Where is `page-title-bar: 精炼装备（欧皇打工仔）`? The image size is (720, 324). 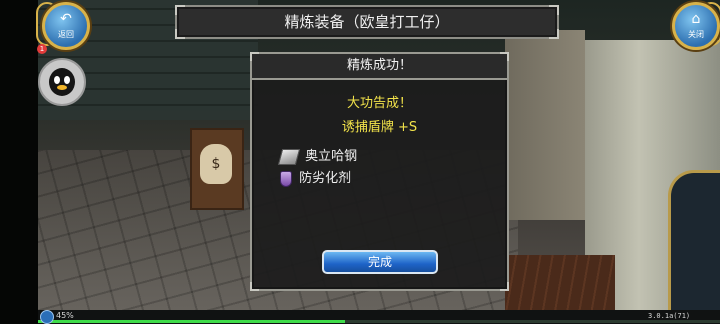 page-title-bar: 精炼装备（欧皇打工仔） is located at coordinates (367, 22).